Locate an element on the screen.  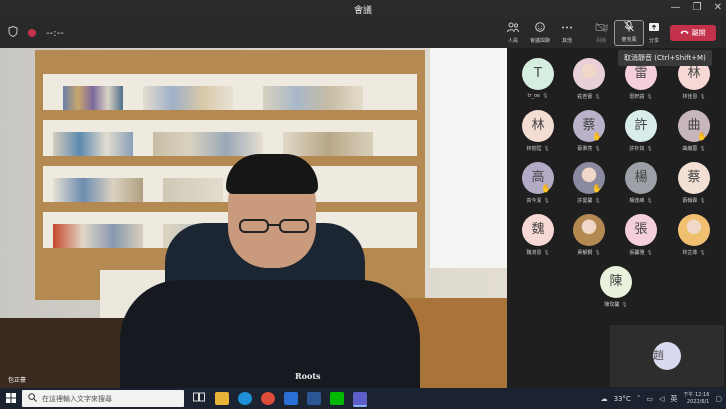
participant-avatar: 魏 is located at coordinates (538, 230).